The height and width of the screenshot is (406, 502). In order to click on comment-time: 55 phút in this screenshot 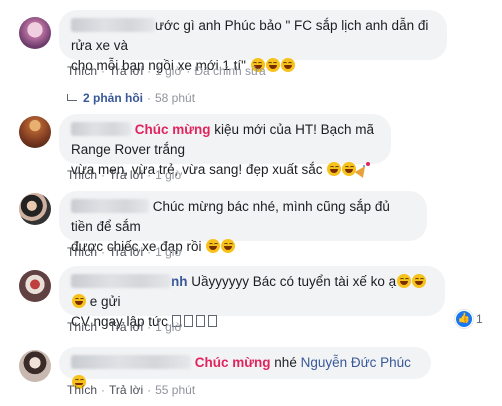, I will do `click(175, 390)`.